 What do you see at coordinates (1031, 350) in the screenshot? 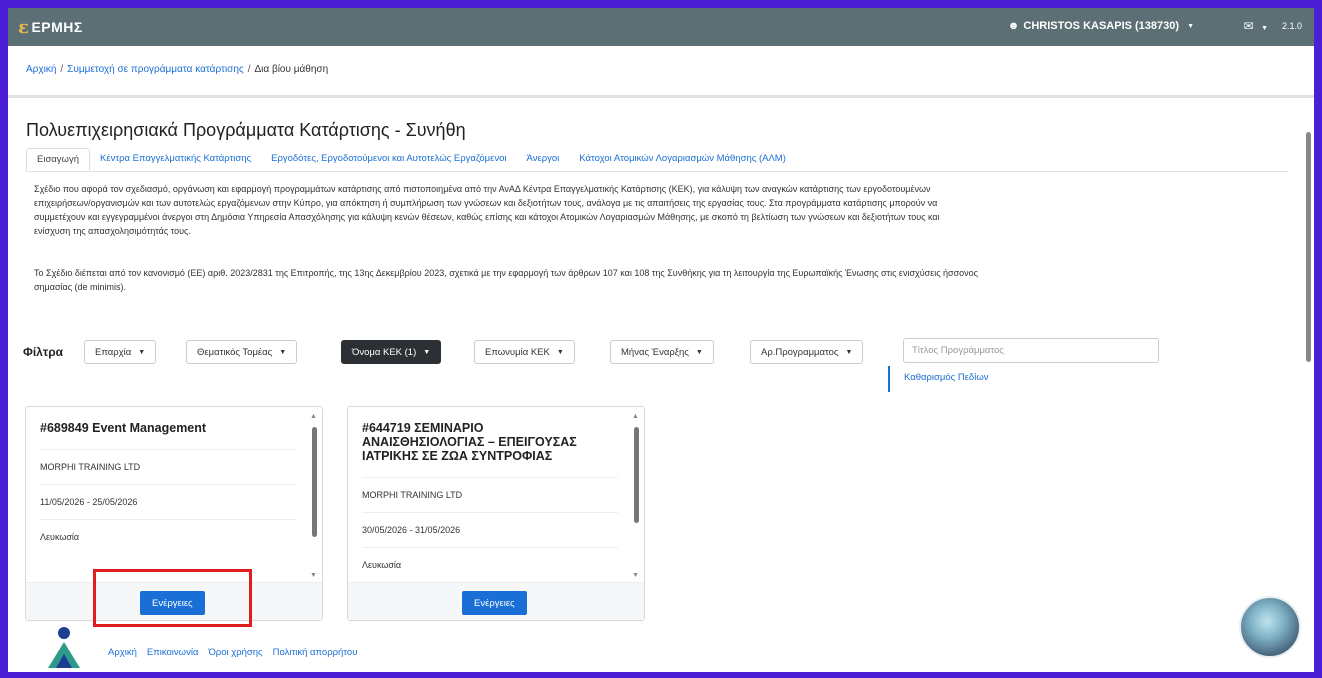
I see `program-title-search-input: Τίτλος Προγράμματος` at bounding box center [1031, 350].